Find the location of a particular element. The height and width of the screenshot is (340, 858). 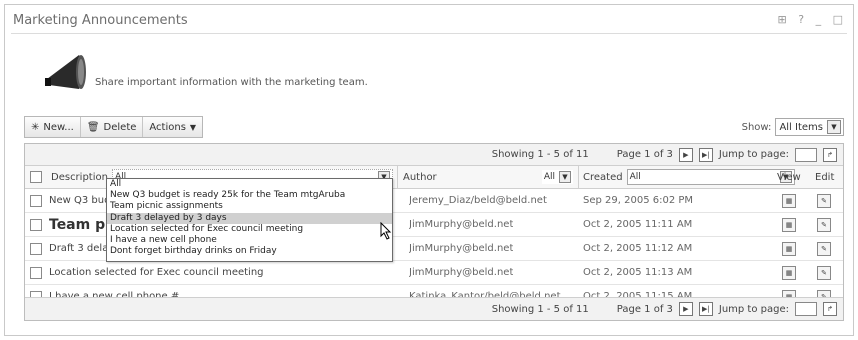

new-icon: ✳ is located at coordinates (35, 127).